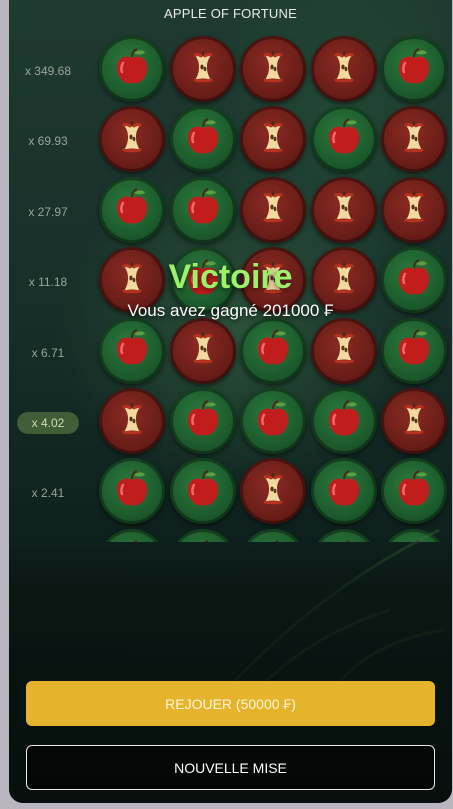 The height and width of the screenshot is (809, 453). I want to click on result-panel: Victoire Vous avez gagné 201000 ₣, so click(230, 289).